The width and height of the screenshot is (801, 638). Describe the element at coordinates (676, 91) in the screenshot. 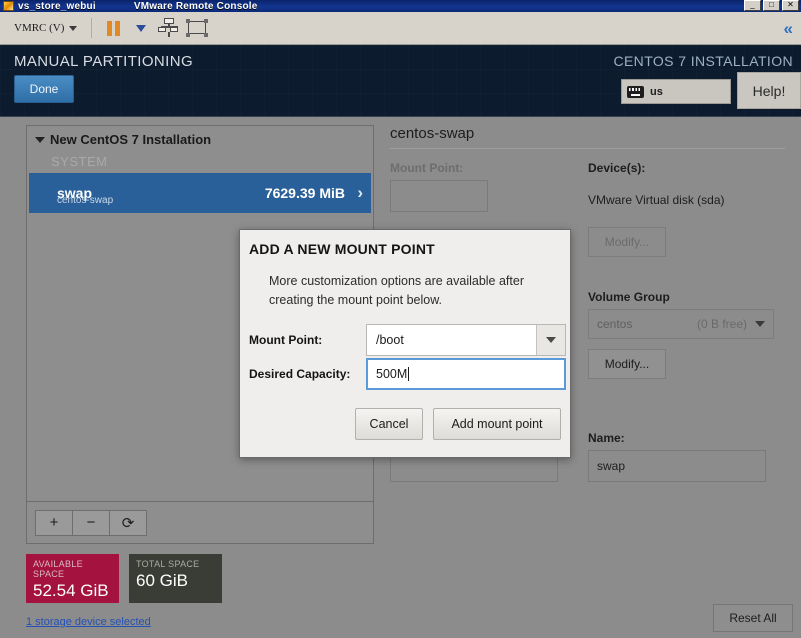

I see `keyboard-layout-indicator: us` at that location.